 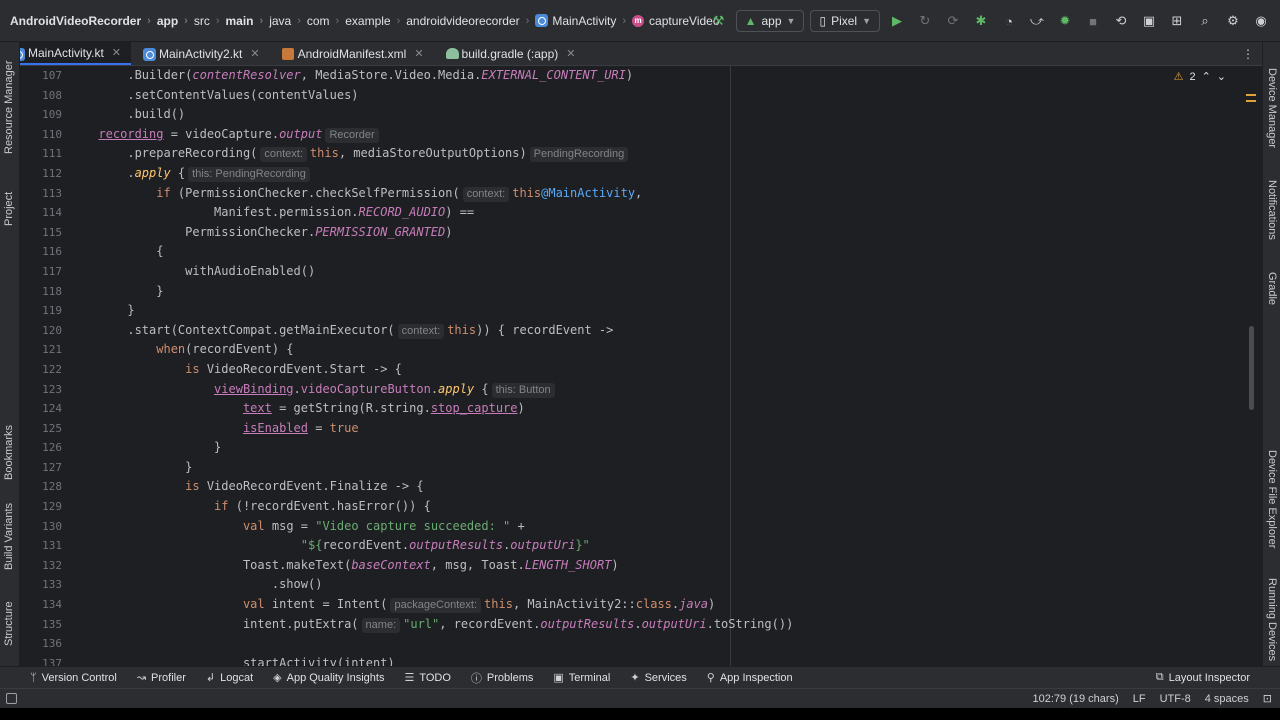 What do you see at coordinates (9, 209) in the screenshot?
I see `project-tool: Project` at bounding box center [9, 209].